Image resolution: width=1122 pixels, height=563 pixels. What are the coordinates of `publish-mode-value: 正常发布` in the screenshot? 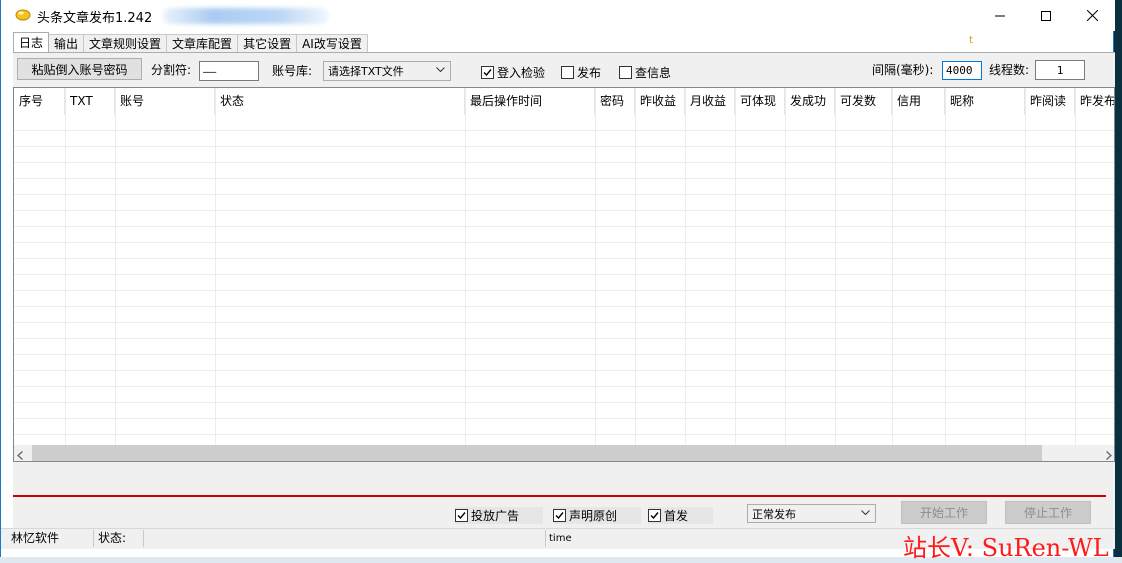 It's located at (774, 514).